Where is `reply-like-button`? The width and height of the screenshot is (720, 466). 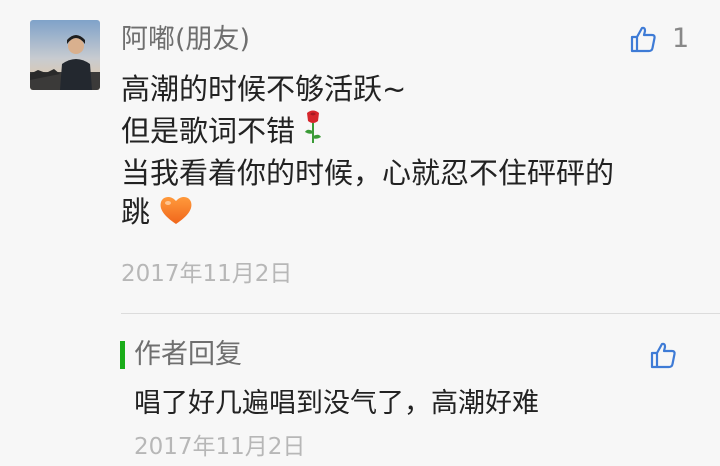
reply-like-button is located at coordinates (663, 355).